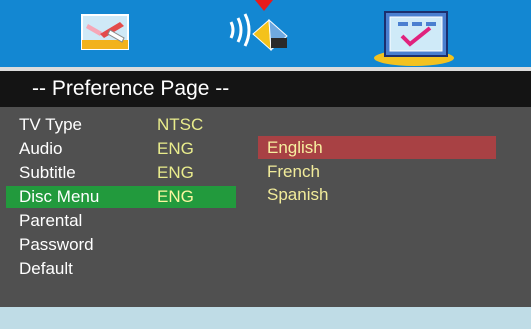 This screenshot has width=531, height=329. I want to click on menu-item-value: NTSC, so click(180, 124).